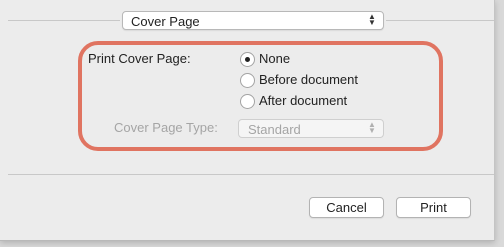 Image resolution: width=504 pixels, height=247 pixels. What do you see at coordinates (274, 129) in the screenshot?
I see `cover-page-type-value: Standard` at bounding box center [274, 129].